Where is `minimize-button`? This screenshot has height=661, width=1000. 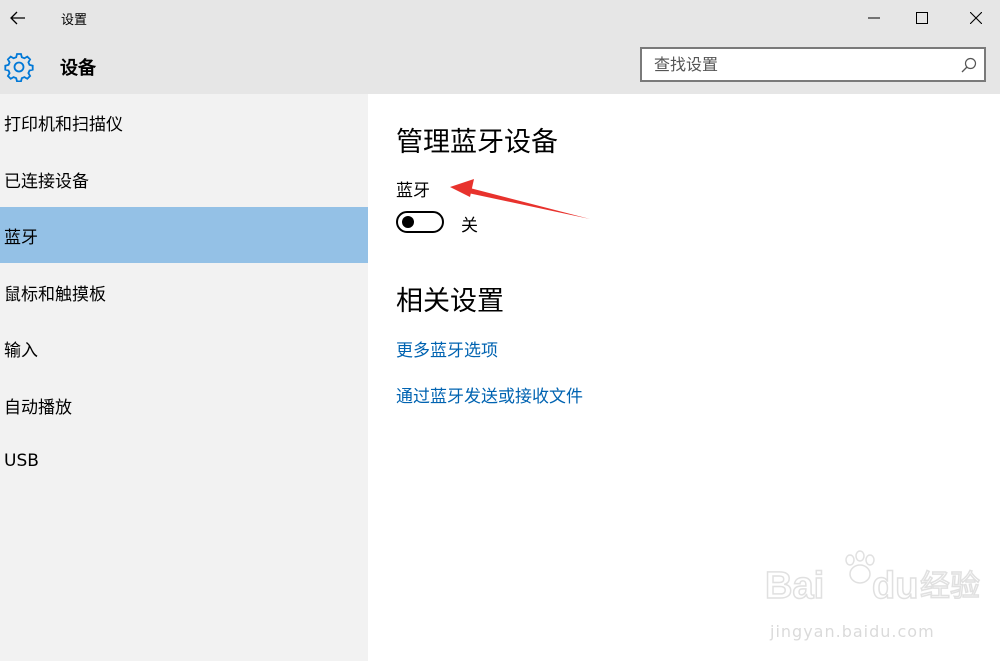 minimize-button is located at coordinates (874, 18).